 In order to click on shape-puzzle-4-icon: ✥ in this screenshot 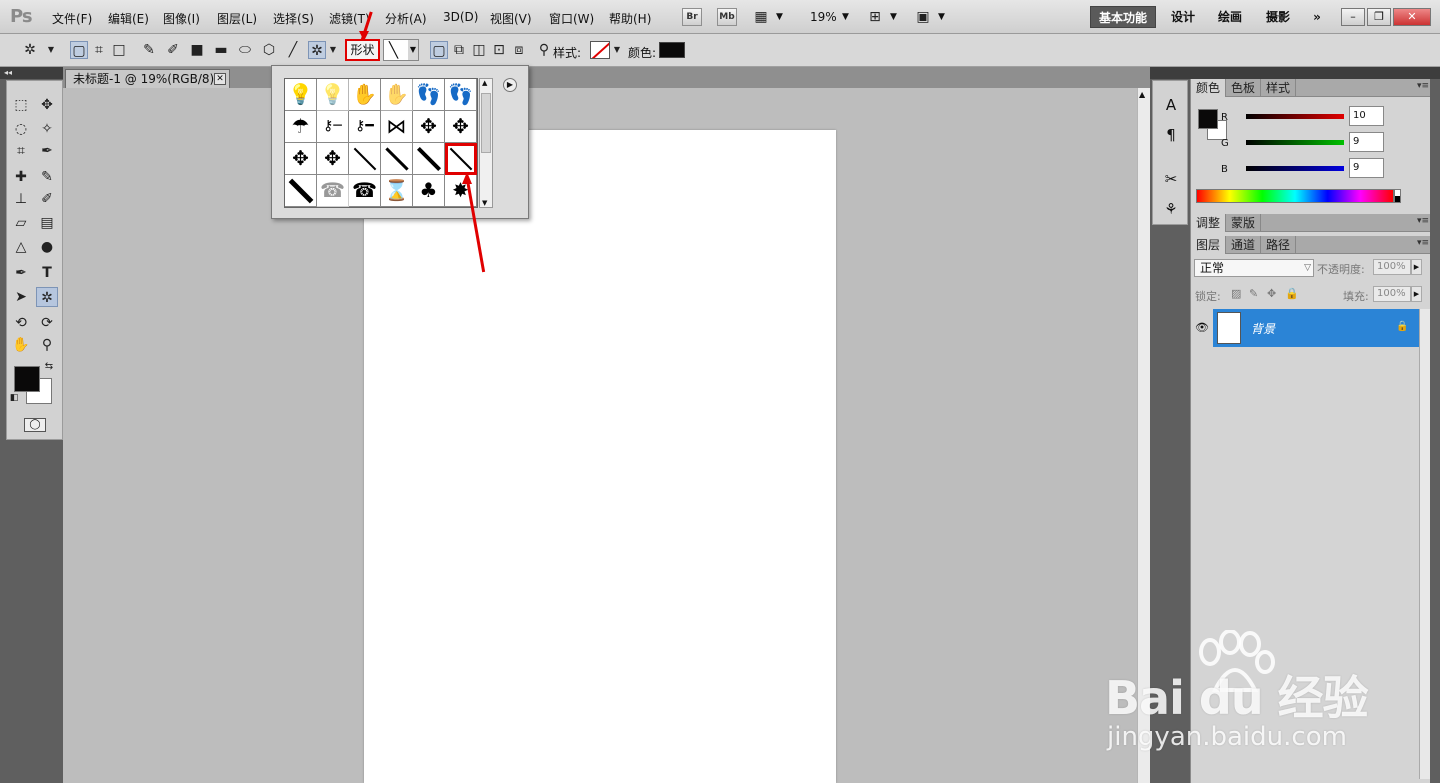, I will do `click(333, 159)`.